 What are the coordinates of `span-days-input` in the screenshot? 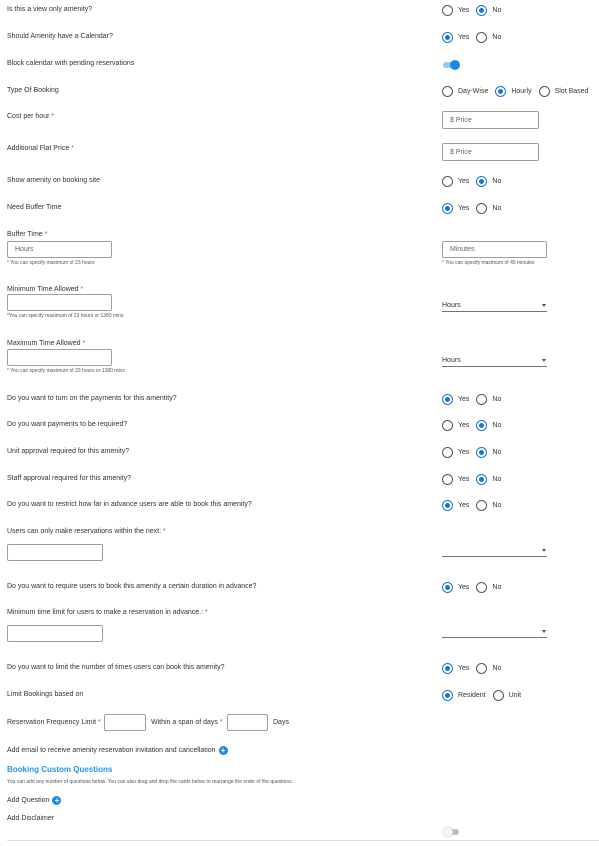 It's located at (247, 722).